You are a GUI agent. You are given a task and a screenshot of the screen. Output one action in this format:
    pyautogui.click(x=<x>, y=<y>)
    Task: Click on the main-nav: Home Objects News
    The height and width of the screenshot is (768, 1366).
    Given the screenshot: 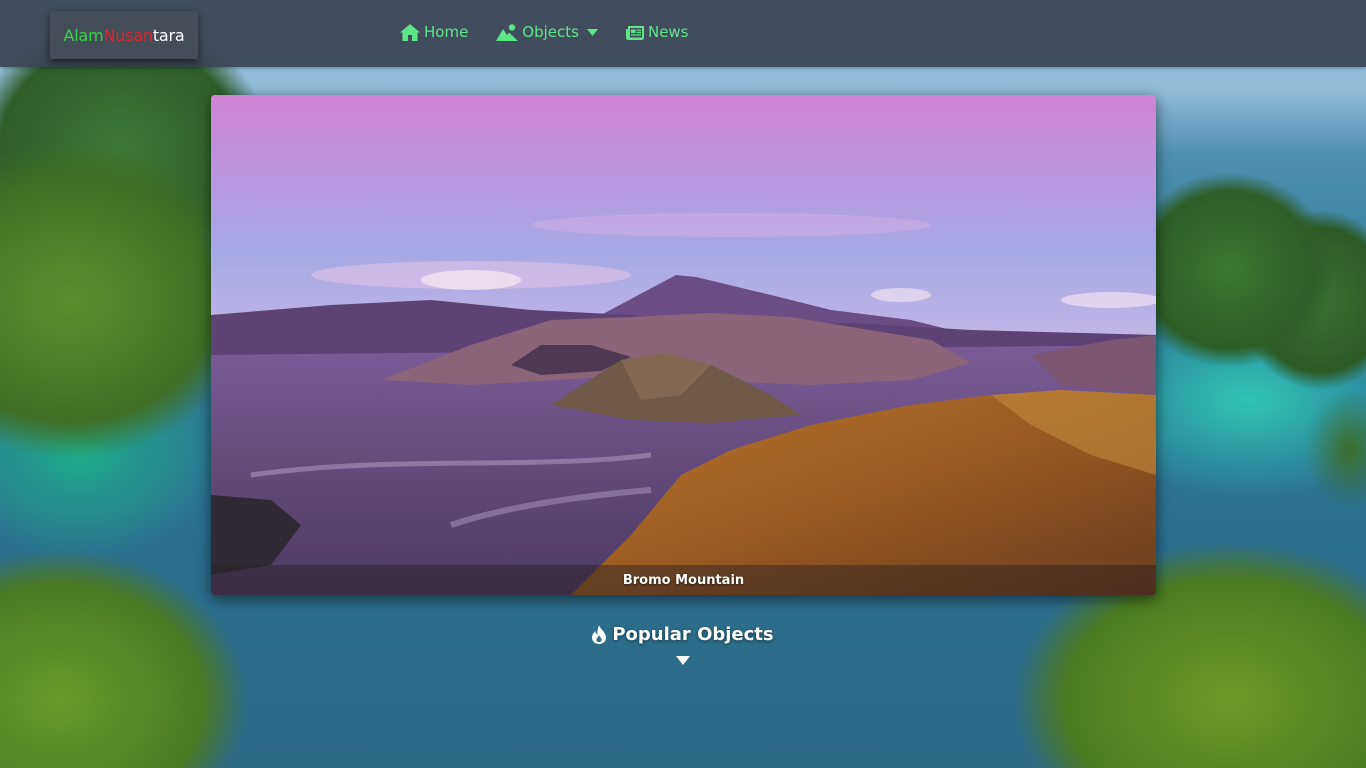 What is the action you would take?
    pyautogui.click(x=544, y=32)
    